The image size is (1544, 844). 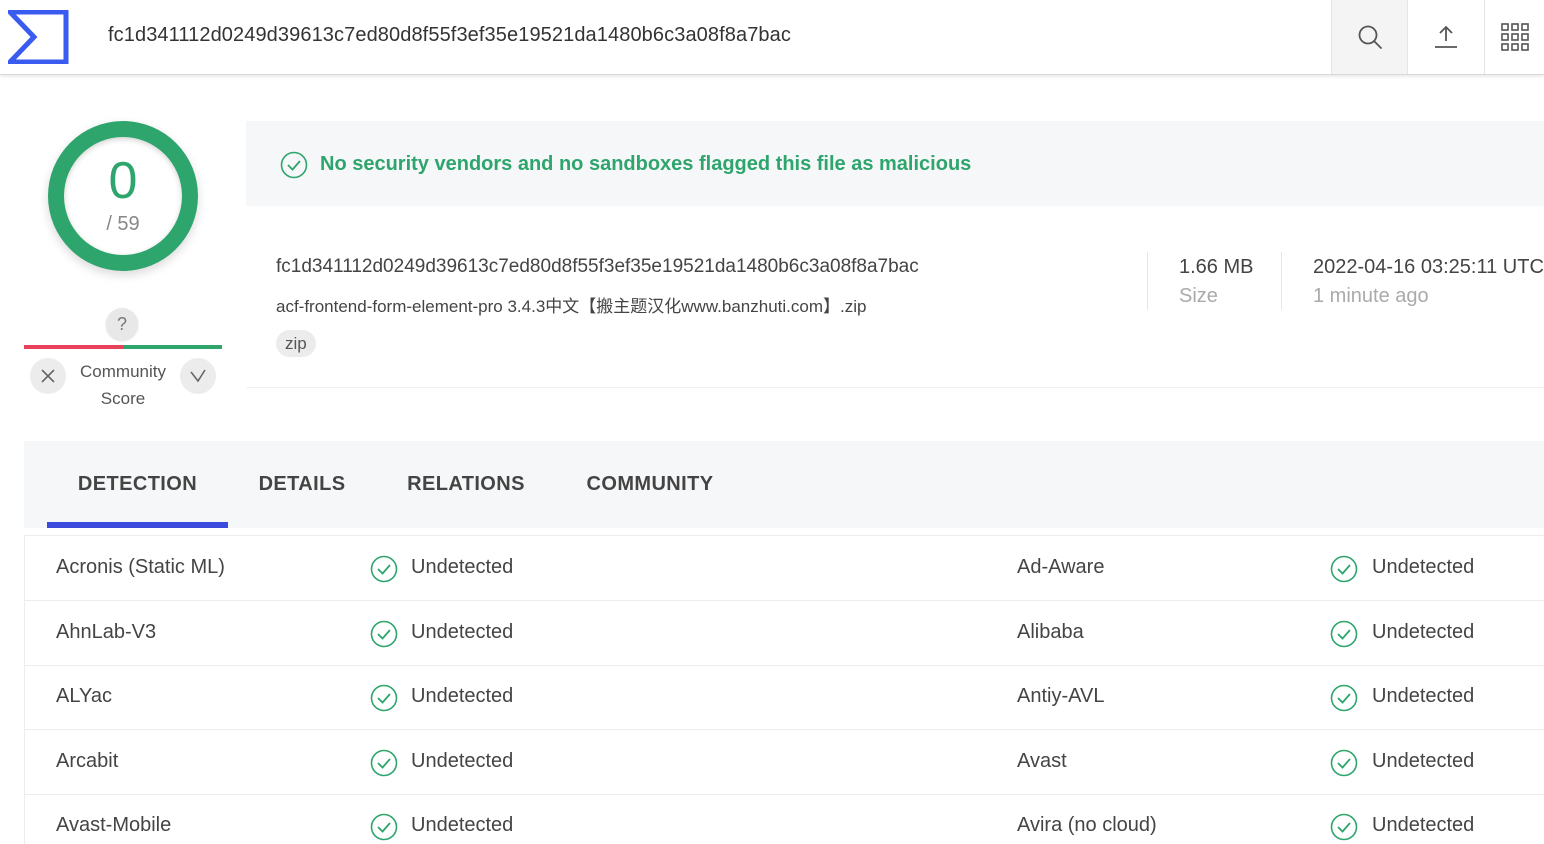 I want to click on vendor-name: Arcabit, so click(x=87, y=761).